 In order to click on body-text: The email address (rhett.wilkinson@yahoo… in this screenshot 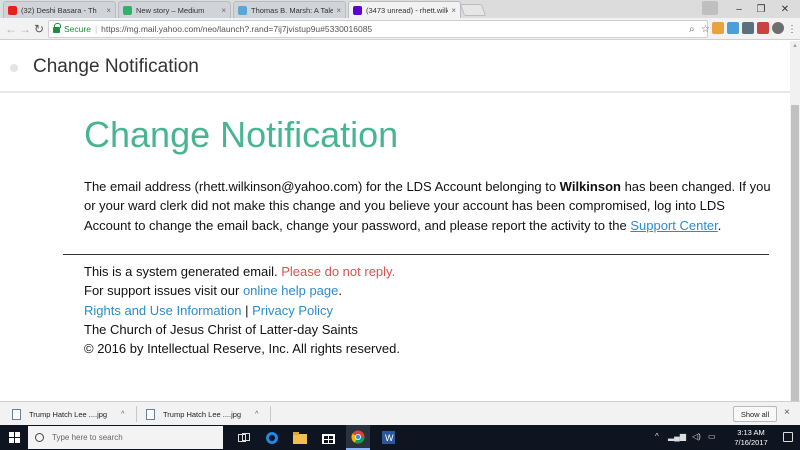, I will do `click(322, 186)`.